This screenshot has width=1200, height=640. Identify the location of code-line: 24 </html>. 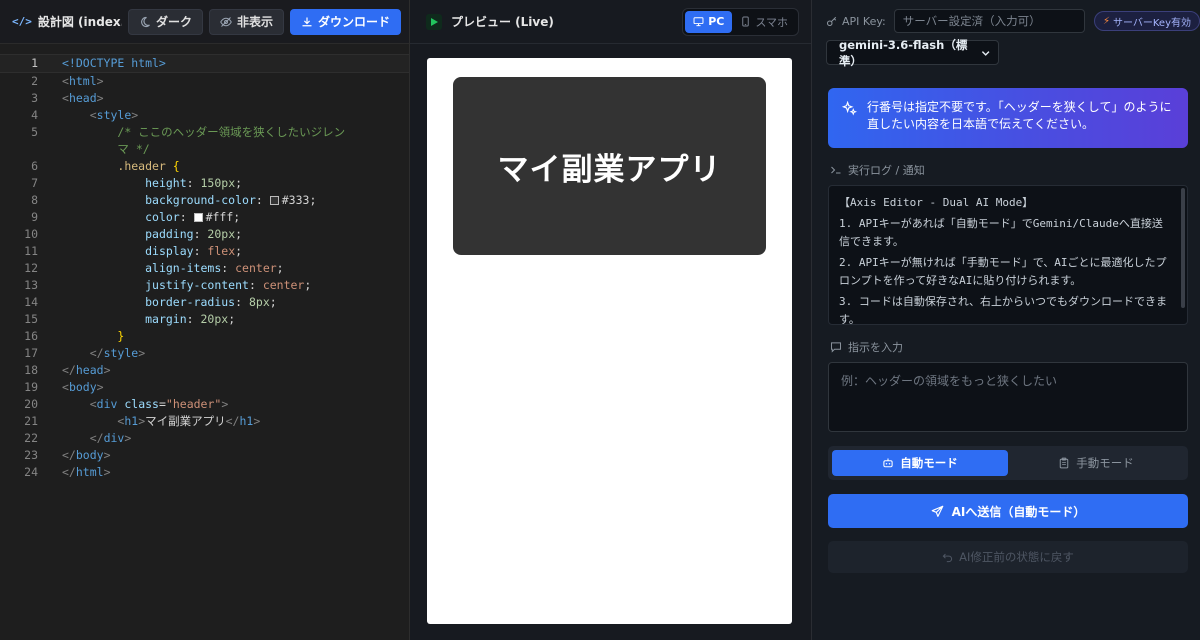
(204, 472).